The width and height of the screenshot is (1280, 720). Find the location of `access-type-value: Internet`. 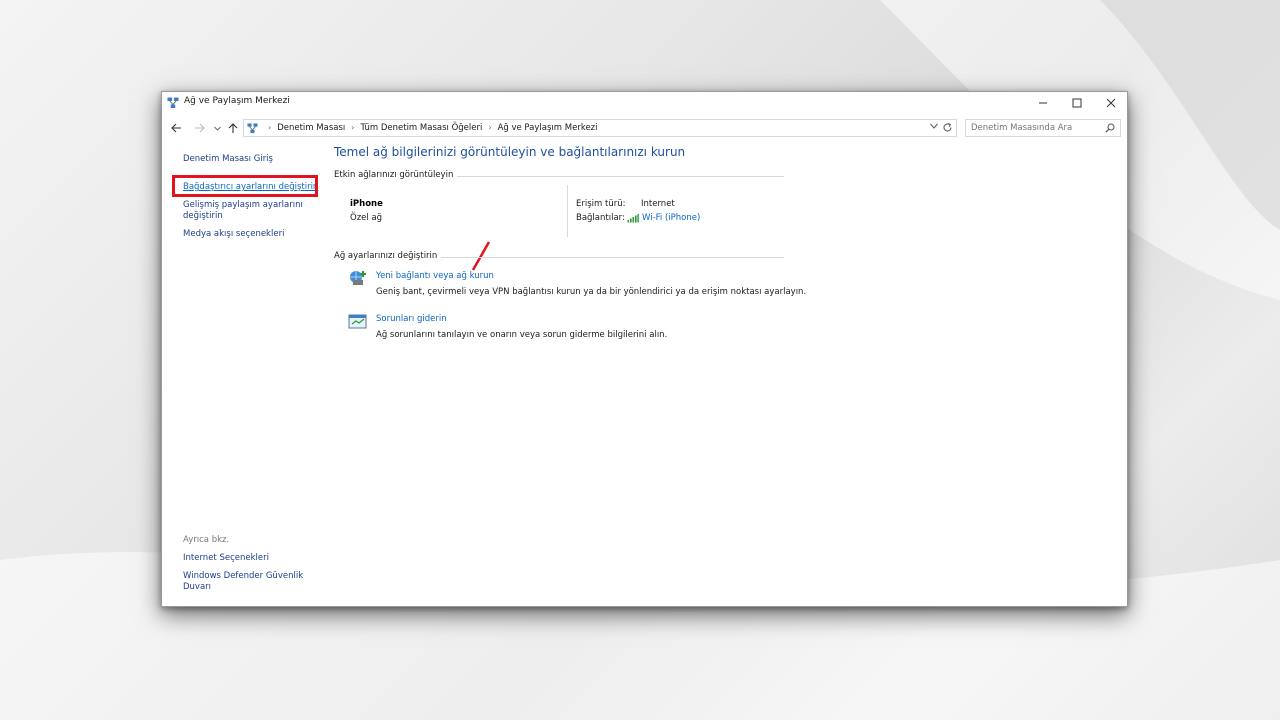

access-type-value: Internet is located at coordinates (658, 204).